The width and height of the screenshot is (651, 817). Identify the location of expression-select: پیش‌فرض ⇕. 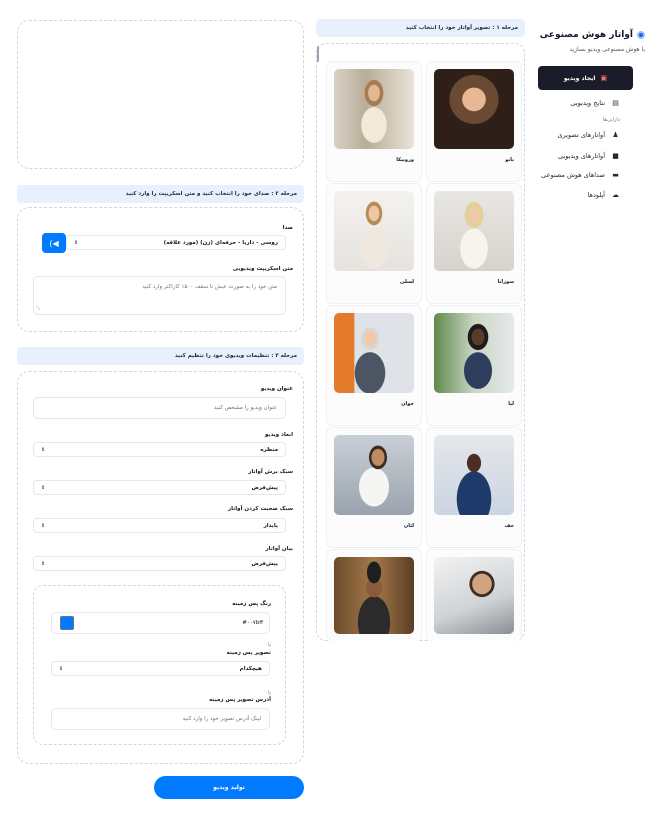
(159, 563).